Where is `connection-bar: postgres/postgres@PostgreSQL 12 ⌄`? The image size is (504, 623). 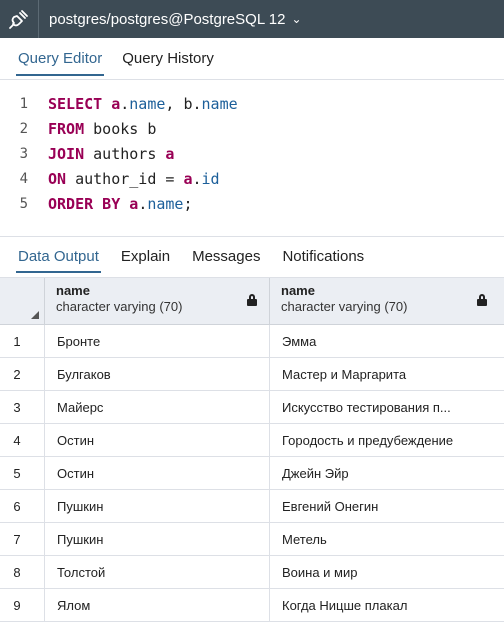
connection-bar: postgres/postgres@PostgreSQL 12 ⌄ is located at coordinates (252, 19).